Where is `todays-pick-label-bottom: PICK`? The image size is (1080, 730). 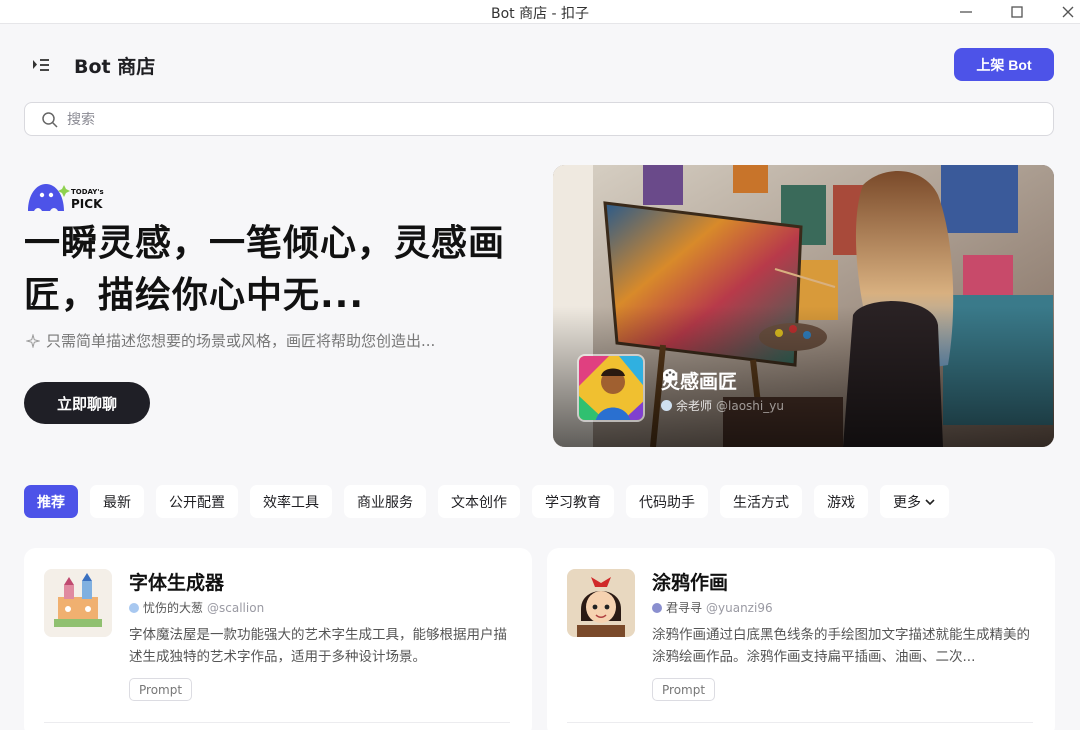
todays-pick-label-bottom: PICK is located at coordinates (87, 204).